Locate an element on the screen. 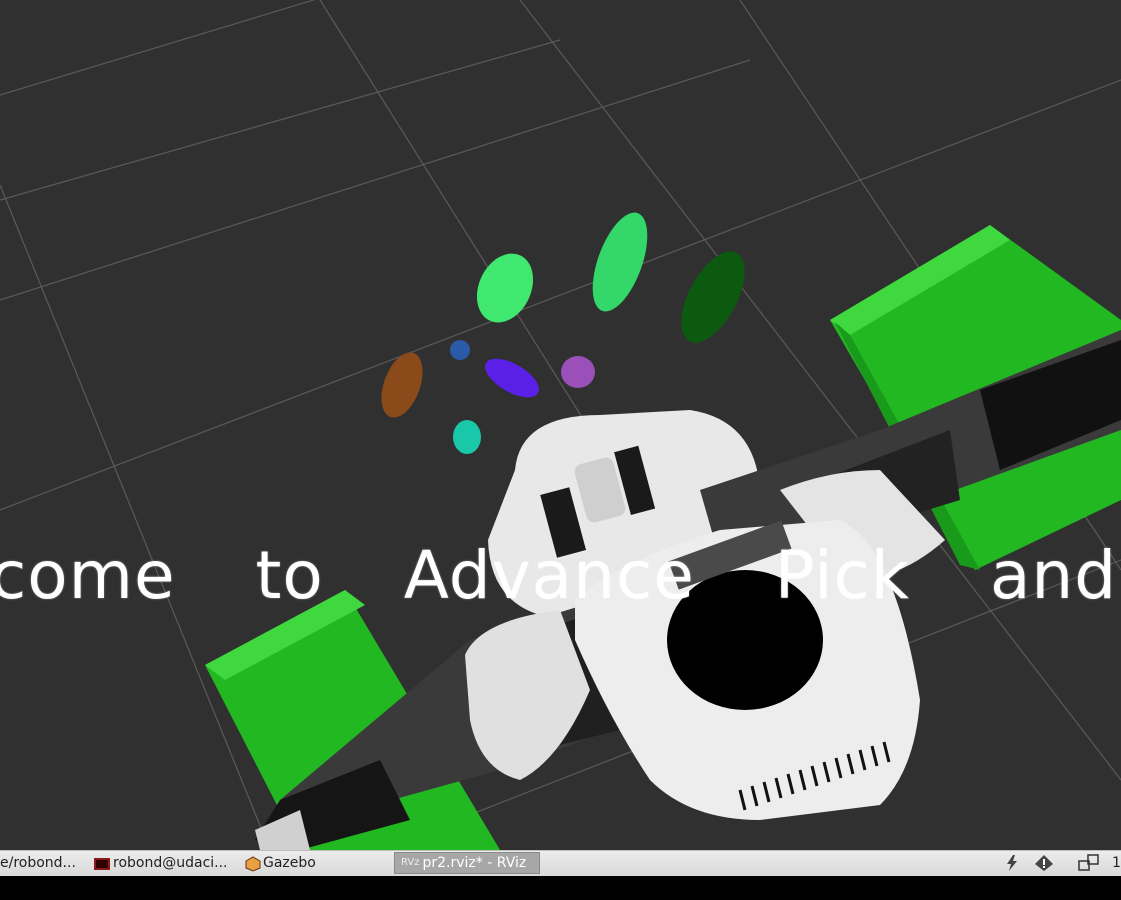 The image size is (1121, 900). taskbar-item-gazebo: Gazebo is located at coordinates (280, 863).